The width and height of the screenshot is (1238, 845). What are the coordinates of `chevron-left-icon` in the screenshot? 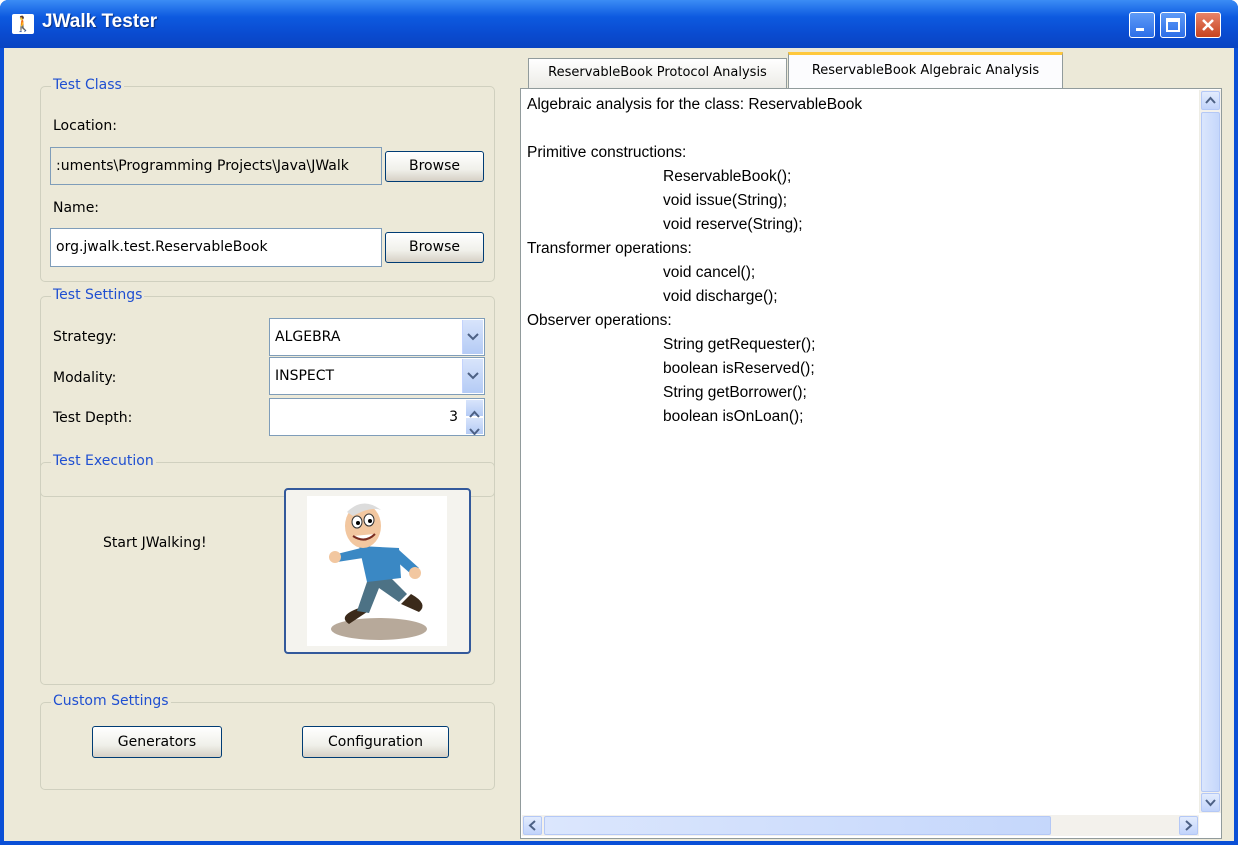 It's located at (532, 825).